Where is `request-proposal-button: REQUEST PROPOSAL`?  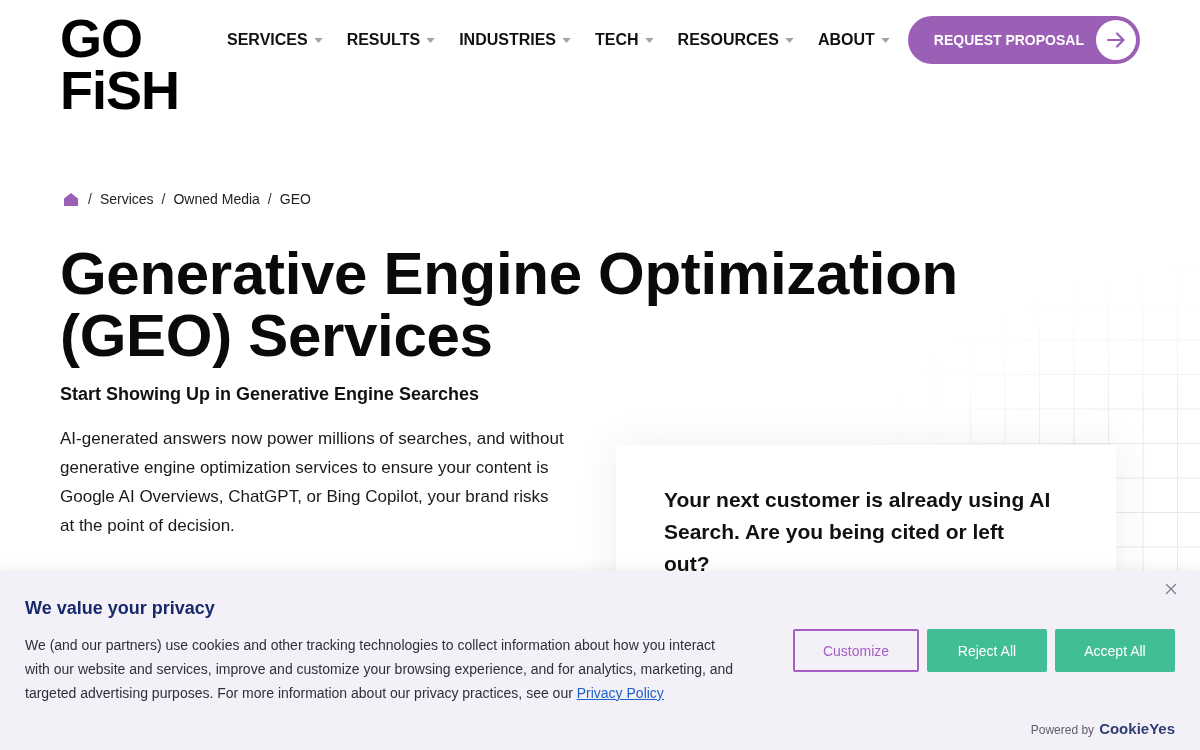
request-proposal-button: REQUEST PROPOSAL is located at coordinates (1023, 40).